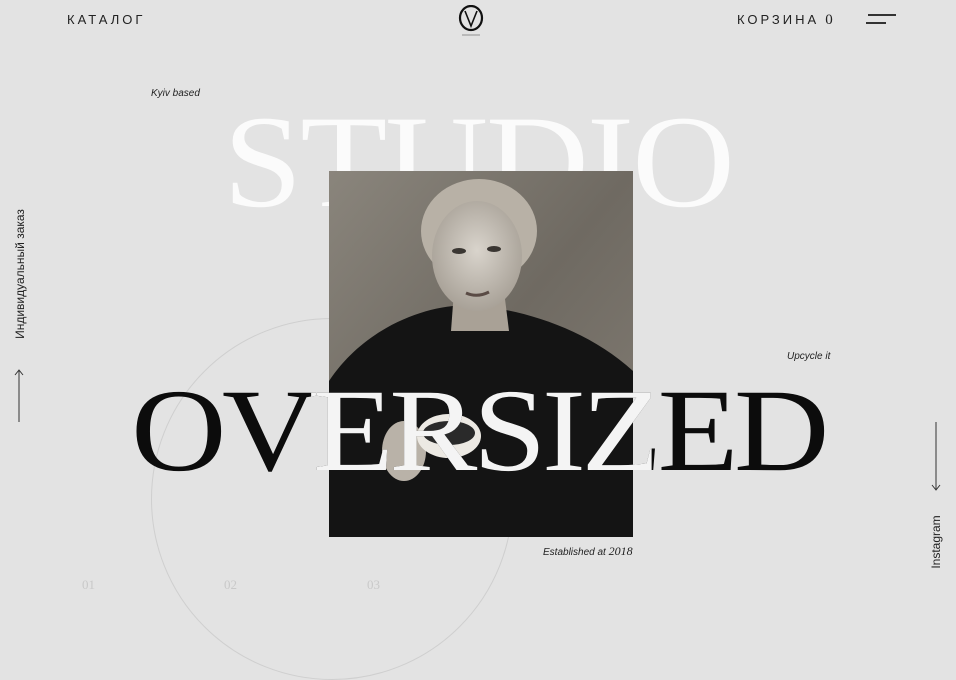  I want to click on instagram-link: Instagram, so click(936, 541).